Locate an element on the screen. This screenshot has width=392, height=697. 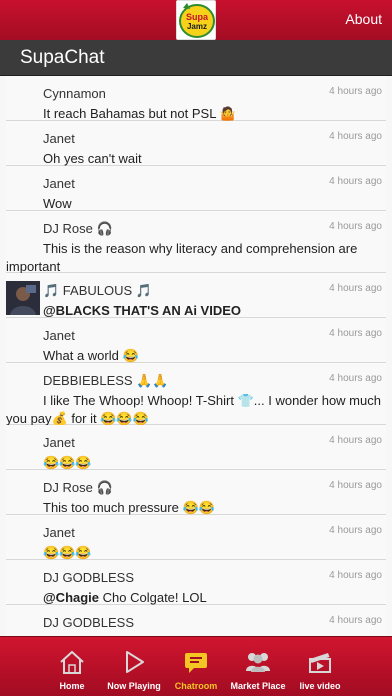
tab-label: Chatroom is located at coordinates (196, 686).